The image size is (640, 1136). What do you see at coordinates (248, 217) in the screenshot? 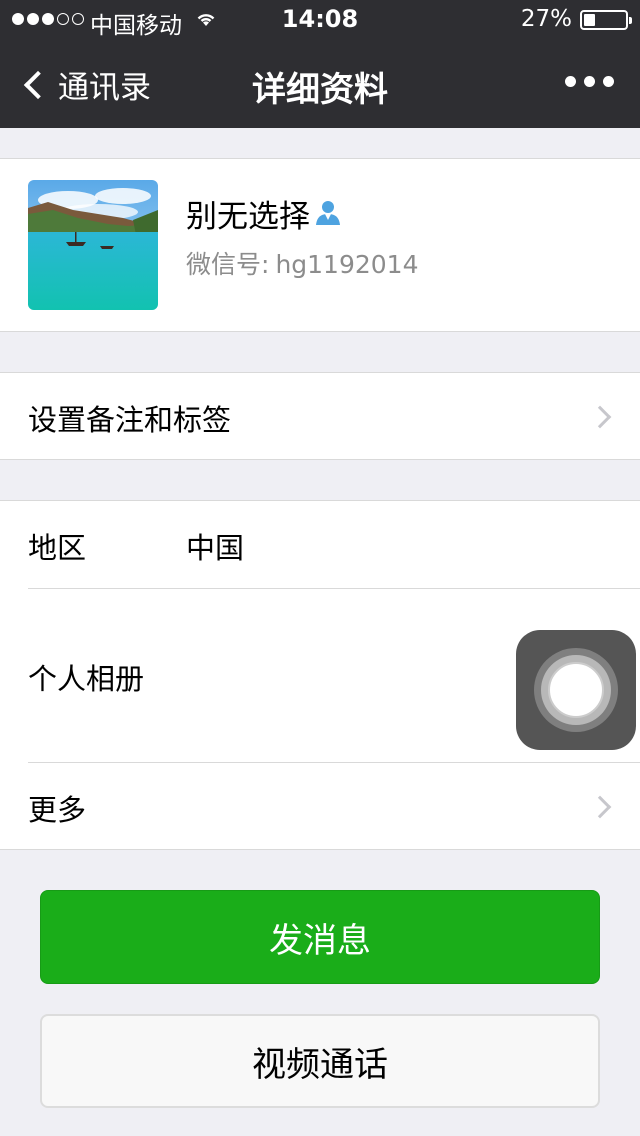
I see `contact-name: 别无选择` at bounding box center [248, 217].